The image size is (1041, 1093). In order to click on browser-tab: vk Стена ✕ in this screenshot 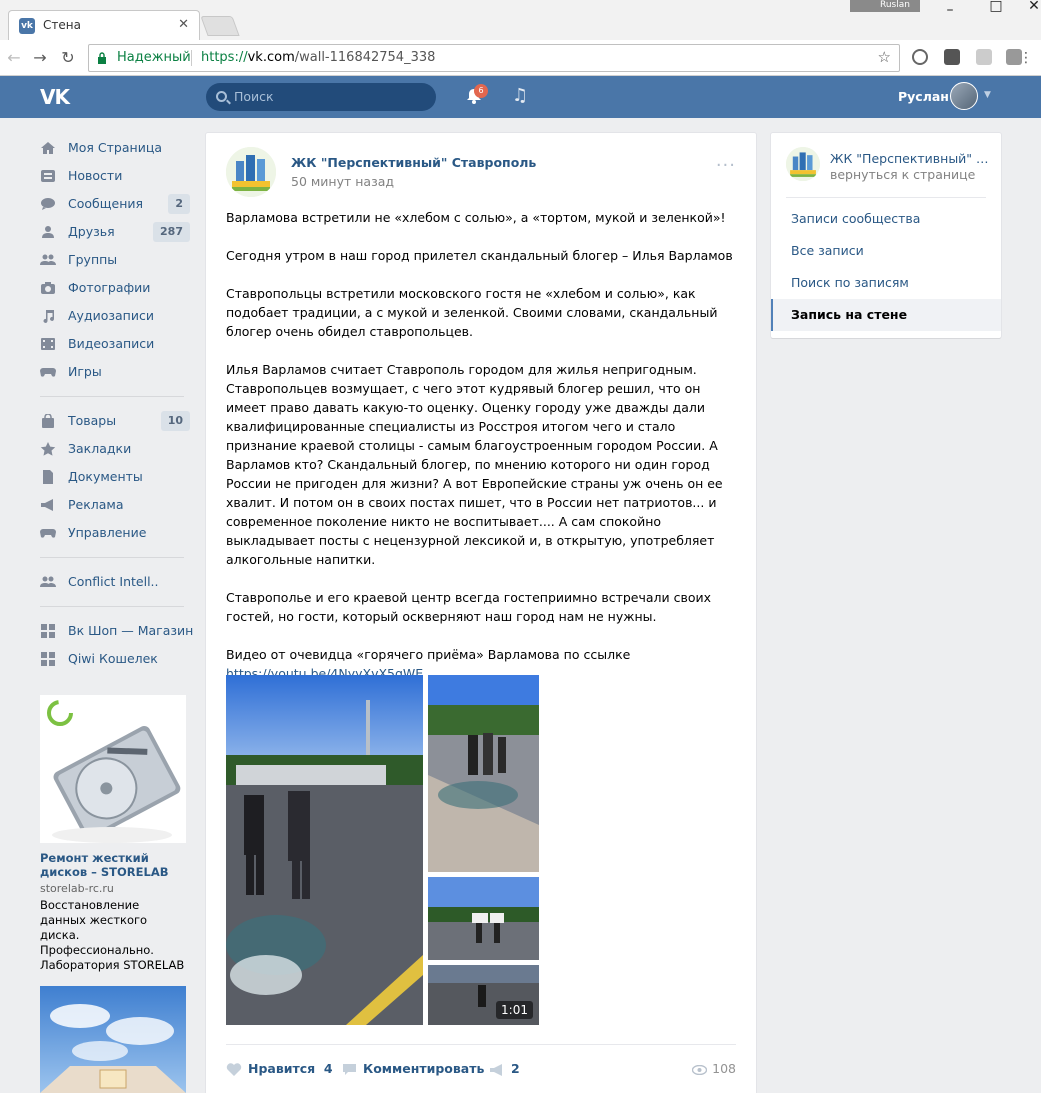, I will do `click(104, 25)`.